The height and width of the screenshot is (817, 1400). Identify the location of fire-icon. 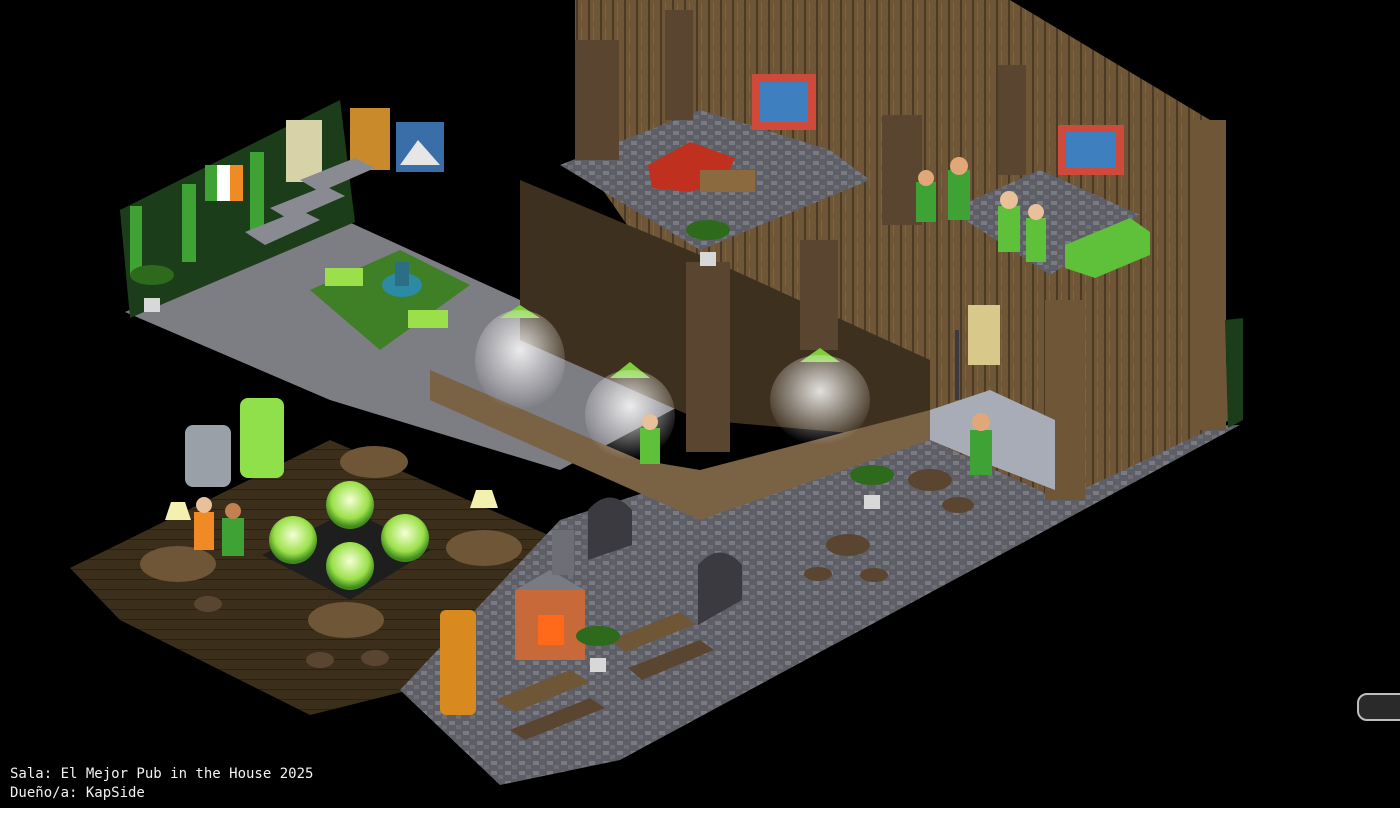
(551, 630).